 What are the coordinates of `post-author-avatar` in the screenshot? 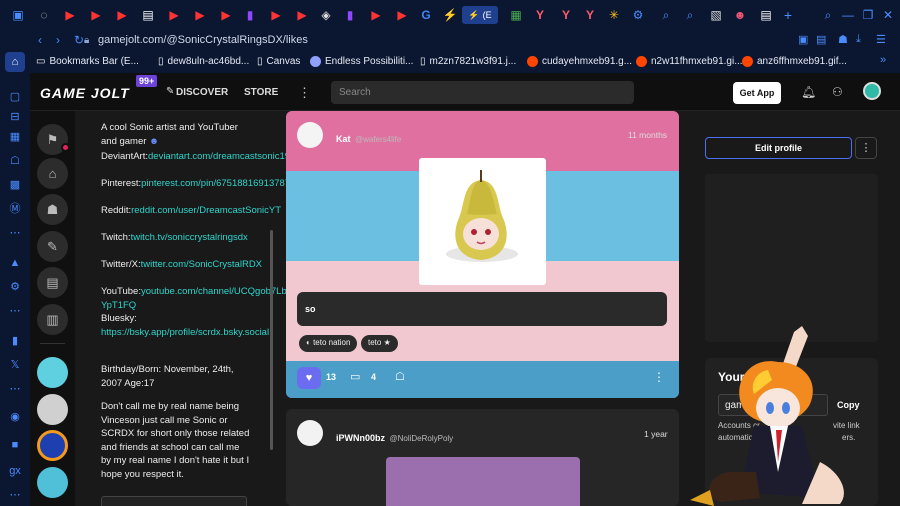 It's located at (310, 135).